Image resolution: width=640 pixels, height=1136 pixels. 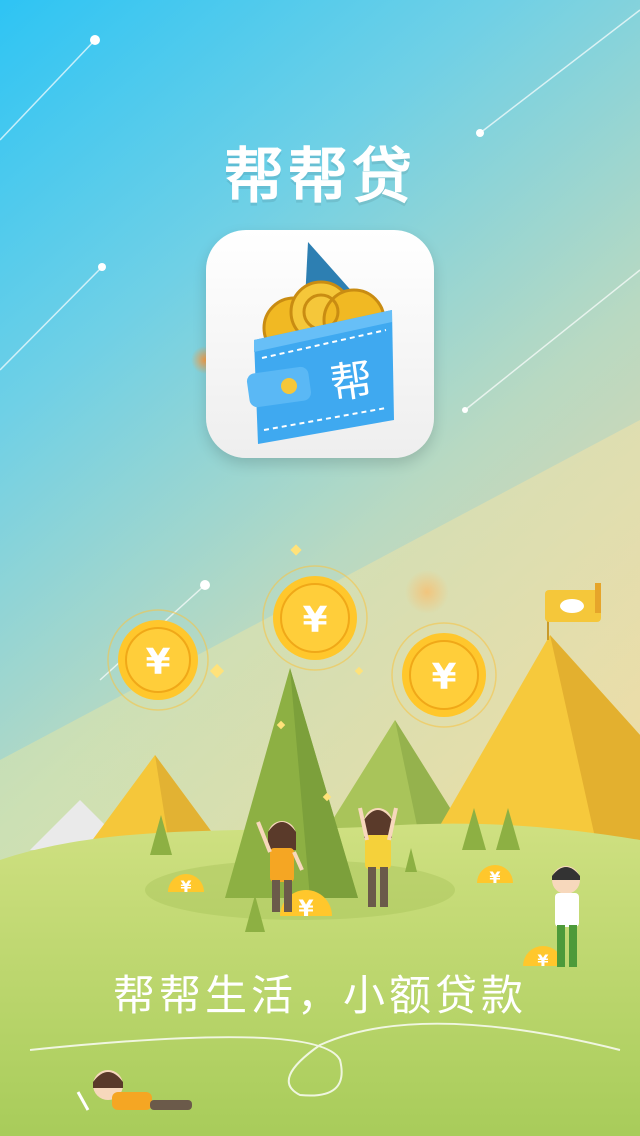 I want to click on wallet-label: 帮, so click(x=351, y=381).